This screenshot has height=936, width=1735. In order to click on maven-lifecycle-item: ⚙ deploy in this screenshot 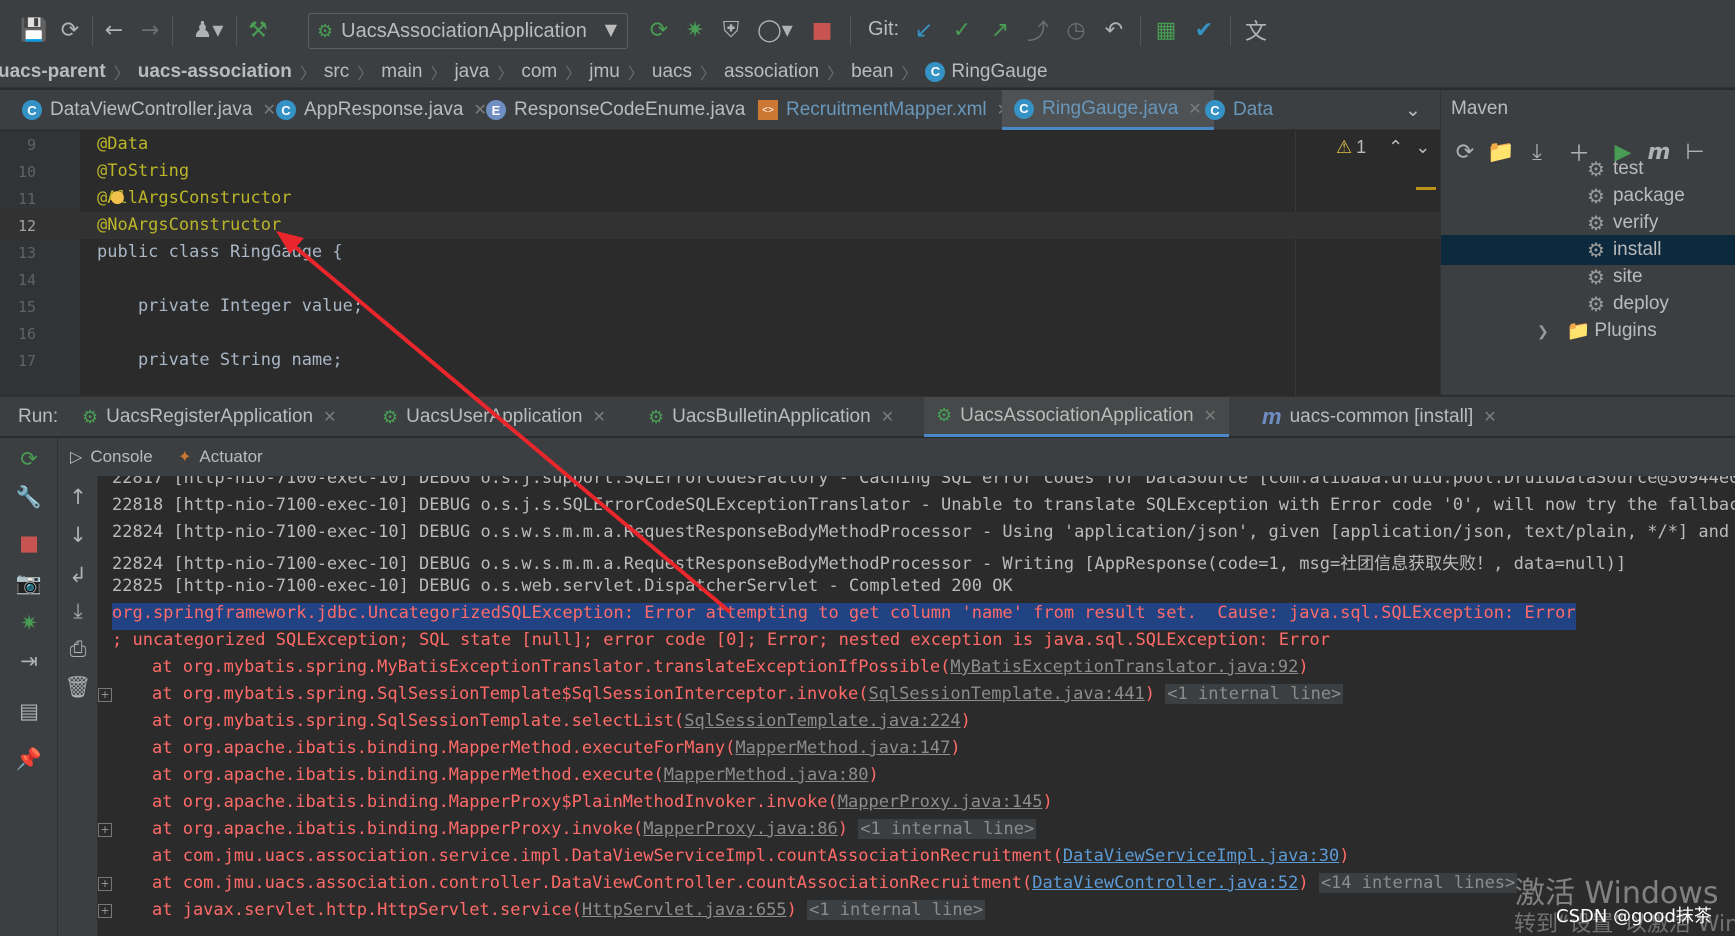, I will do `click(1588, 304)`.